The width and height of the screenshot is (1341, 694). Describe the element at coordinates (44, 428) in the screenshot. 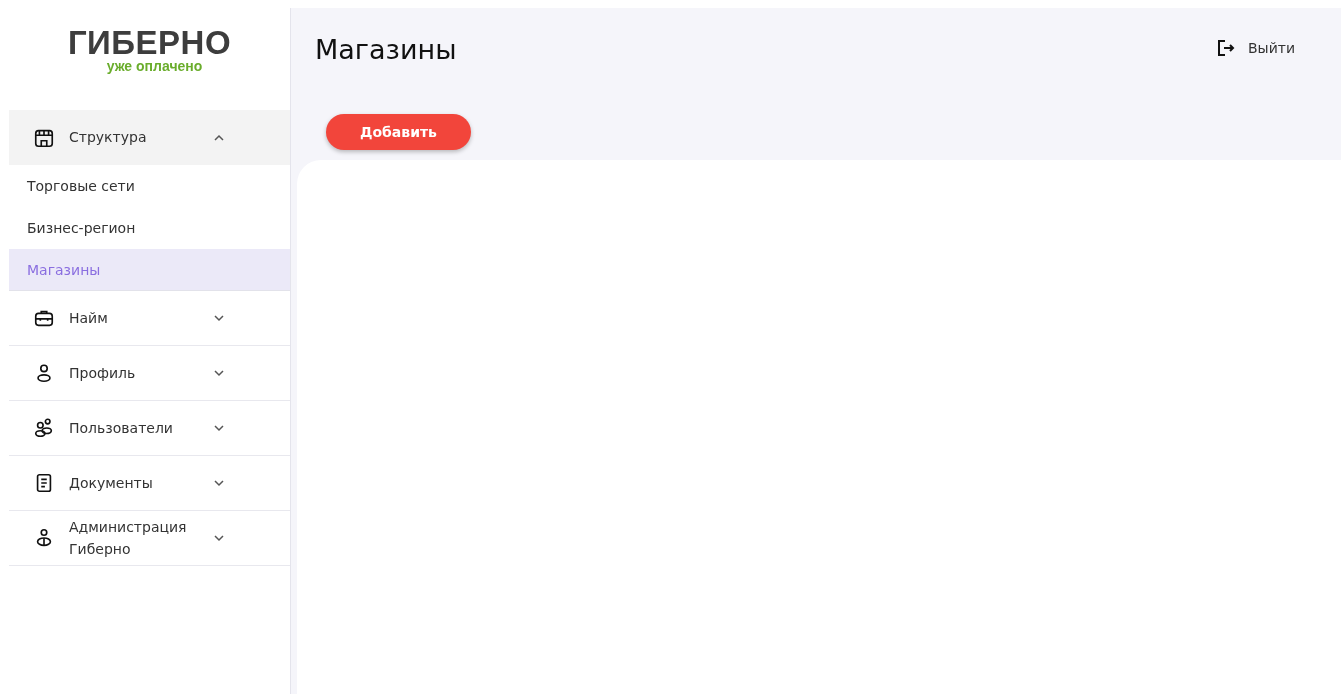

I see `people-icon` at that location.